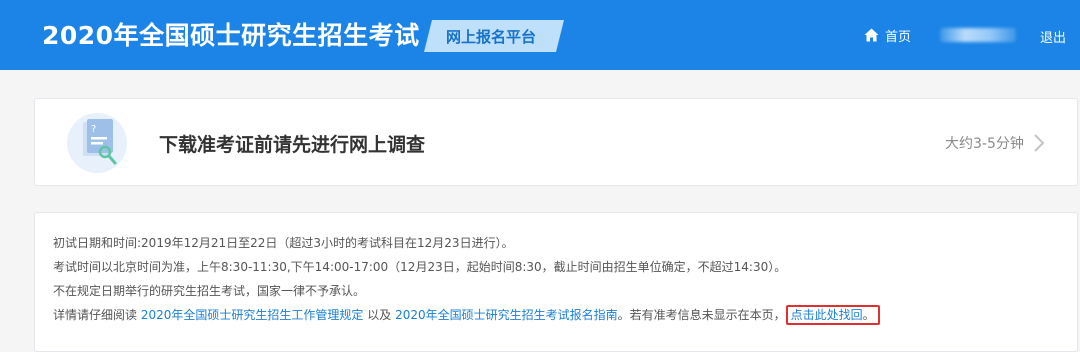 The width and height of the screenshot is (1080, 352). I want to click on notice-recognition: 不在规定日期举行的研究生招生考试，国家一律不予承认。, so click(209, 291).